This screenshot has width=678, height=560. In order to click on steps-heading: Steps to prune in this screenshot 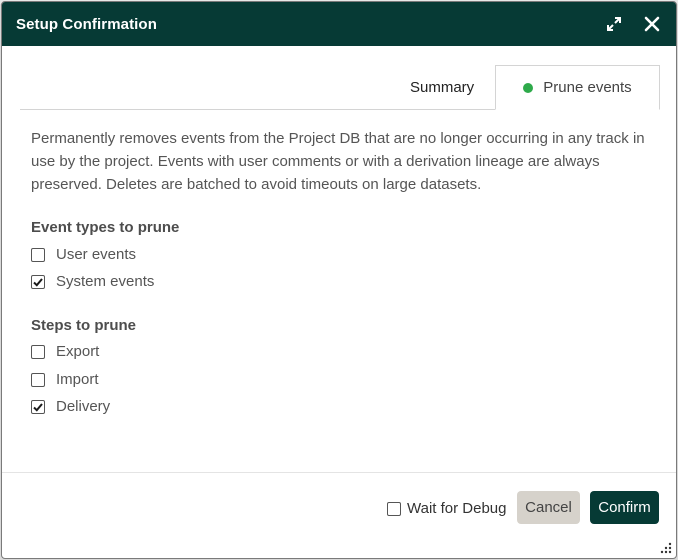, I will do `click(84, 325)`.